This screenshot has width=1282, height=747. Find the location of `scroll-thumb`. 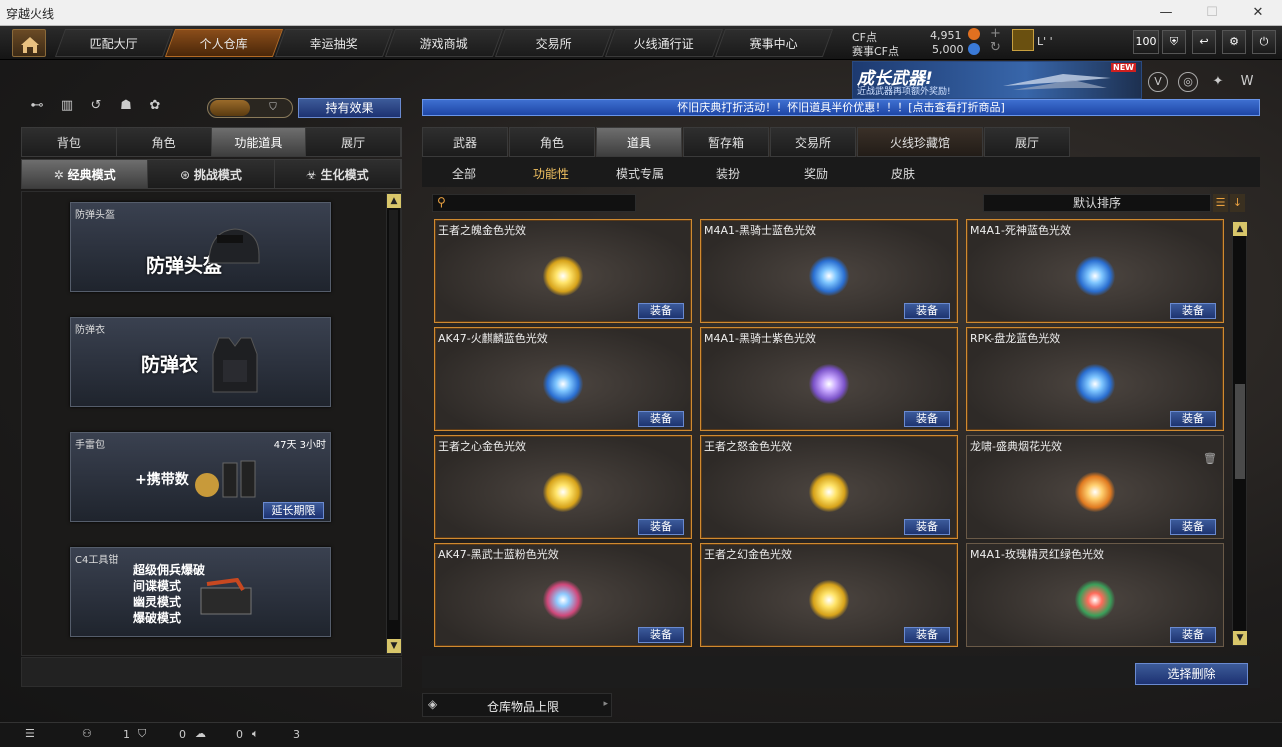

scroll-thumb is located at coordinates (1240, 431).